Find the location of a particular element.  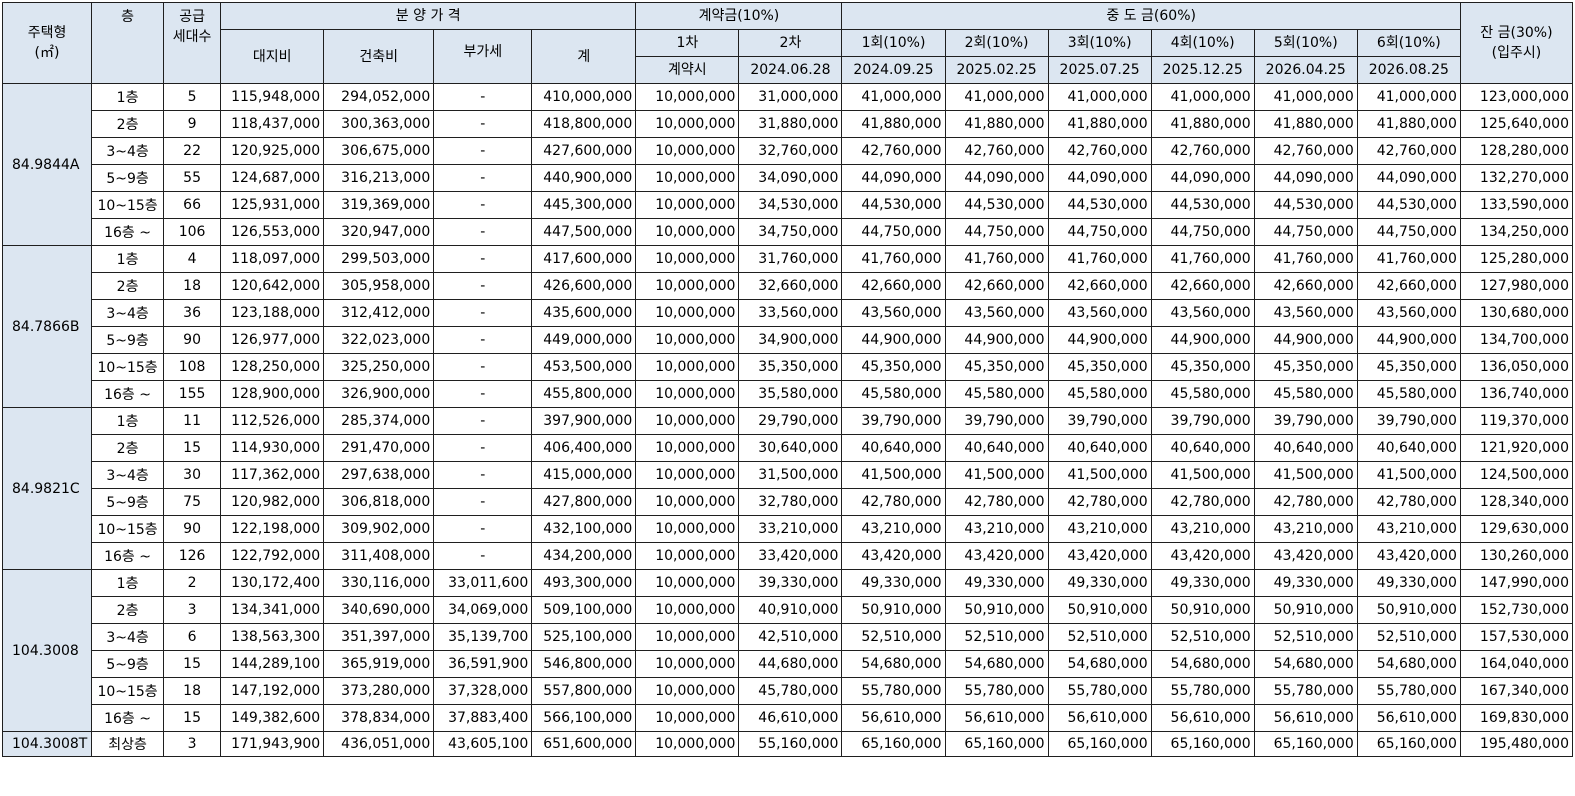

header-balance-line2: (입주시) is located at coordinates (1516, 53).